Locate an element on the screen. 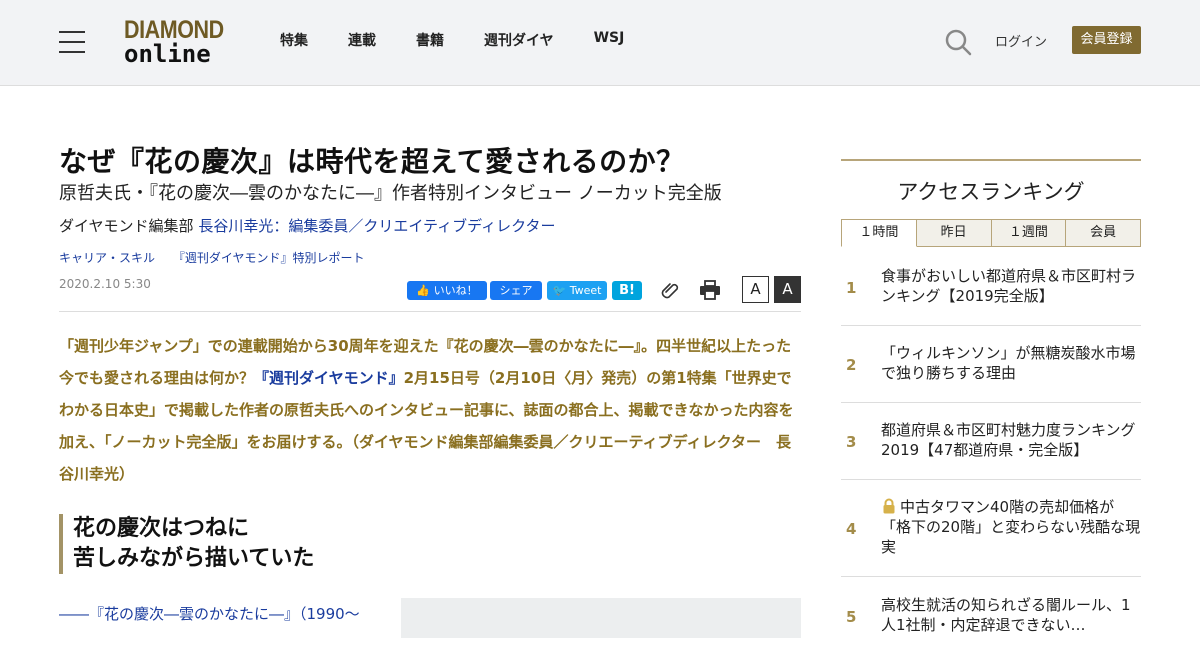  divider is located at coordinates (430, 311).